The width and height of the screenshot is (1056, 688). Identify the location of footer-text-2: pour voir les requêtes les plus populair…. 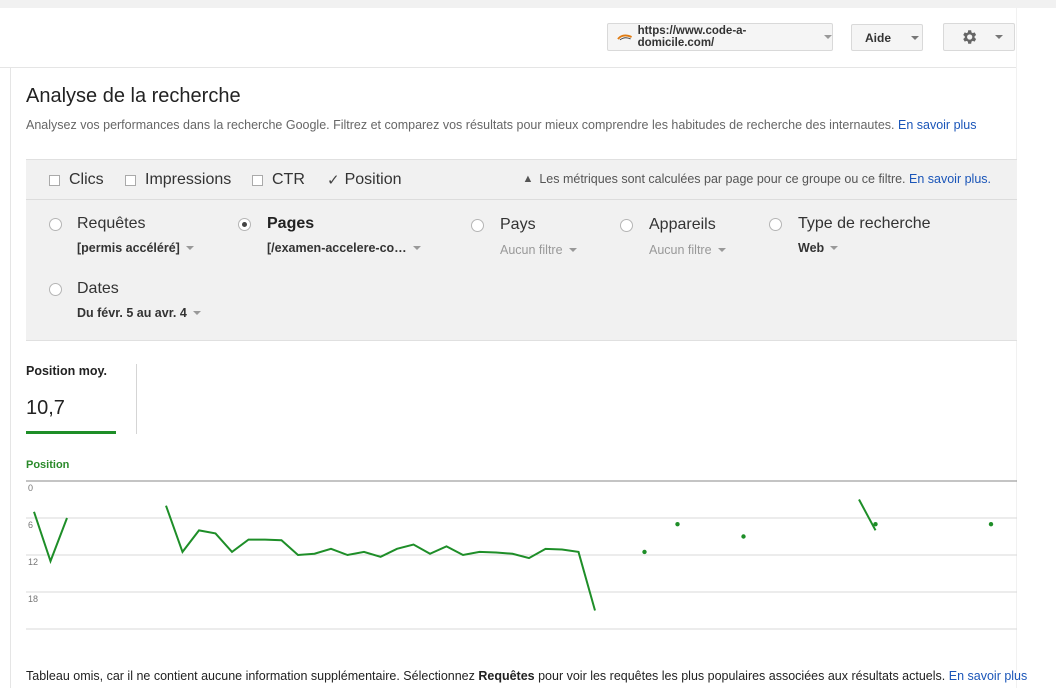
(740, 676).